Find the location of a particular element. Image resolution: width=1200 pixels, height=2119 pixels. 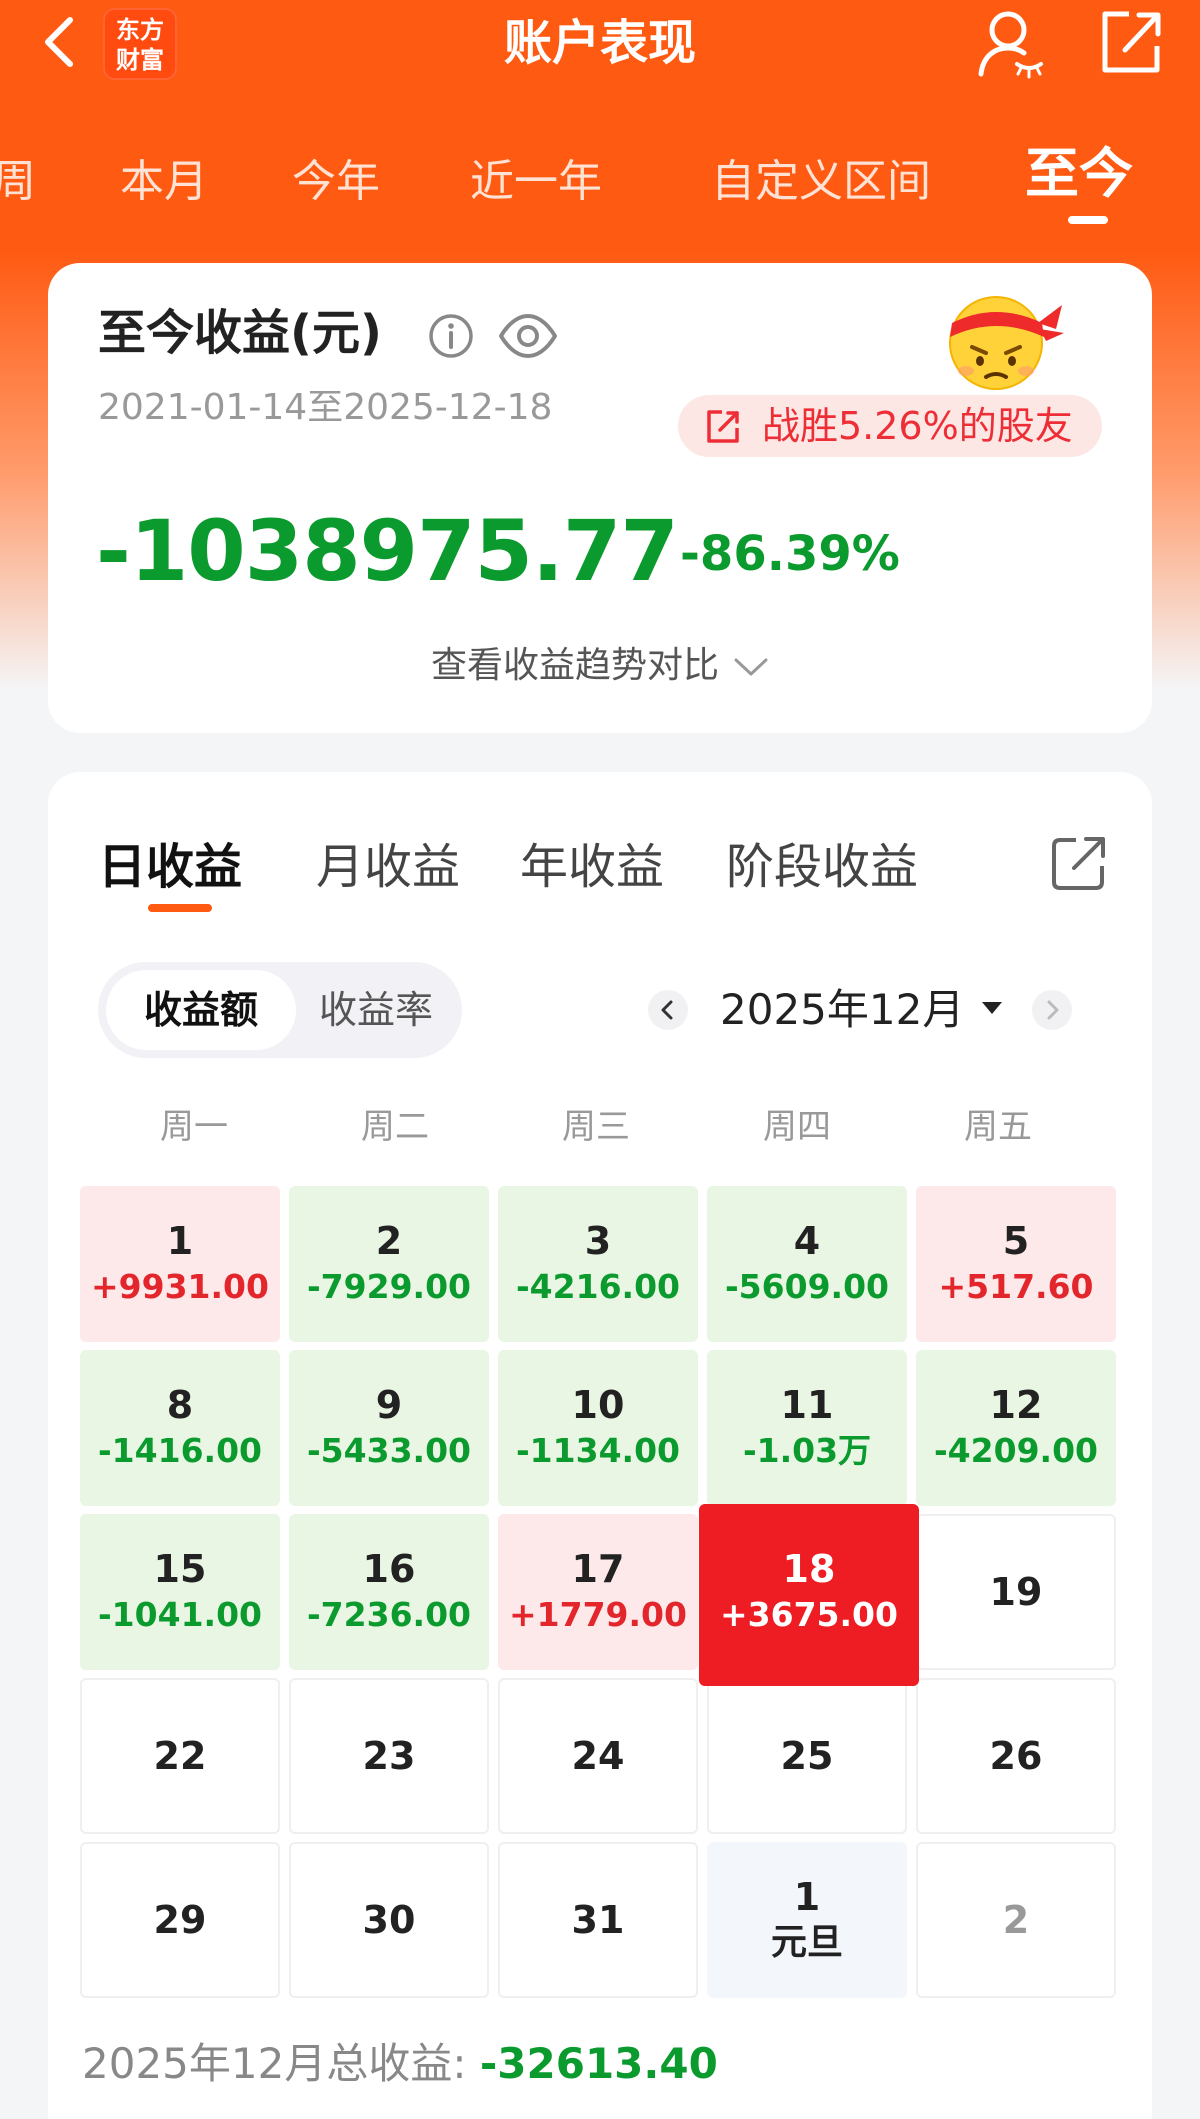

calendar-day-number: 31 is located at coordinates (598, 1920).